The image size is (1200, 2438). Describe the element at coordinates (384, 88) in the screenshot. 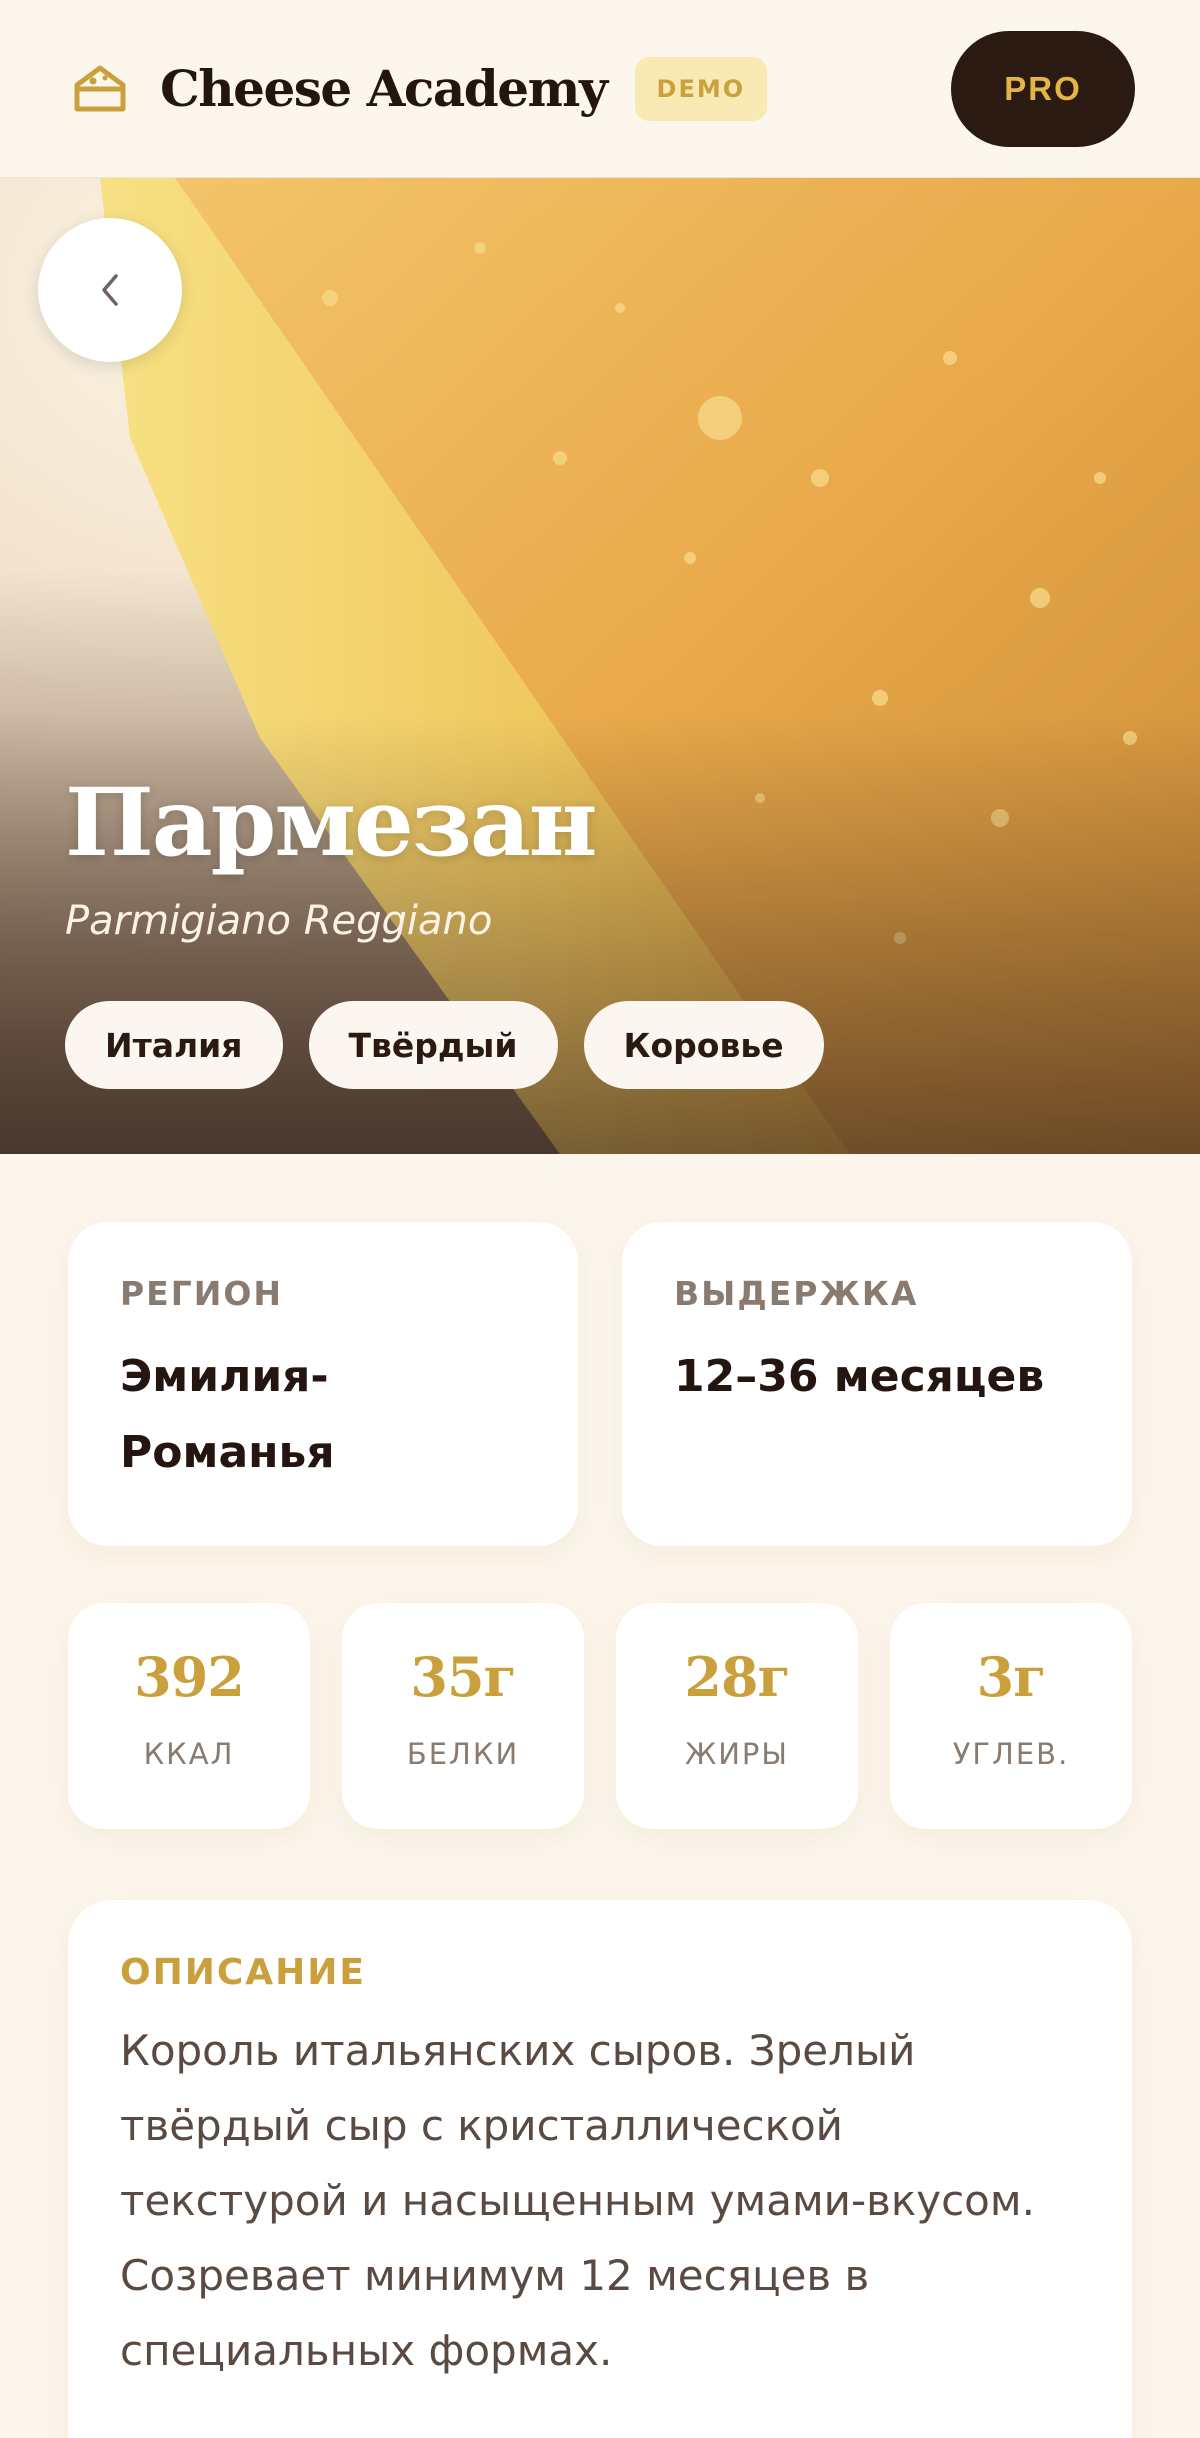

I see `app-title: Cheese Academy` at that location.